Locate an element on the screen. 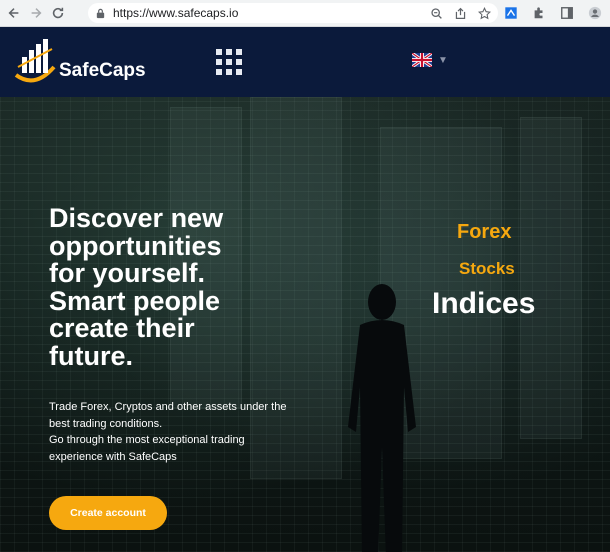  headline-line: for yourself. is located at coordinates (127, 273).